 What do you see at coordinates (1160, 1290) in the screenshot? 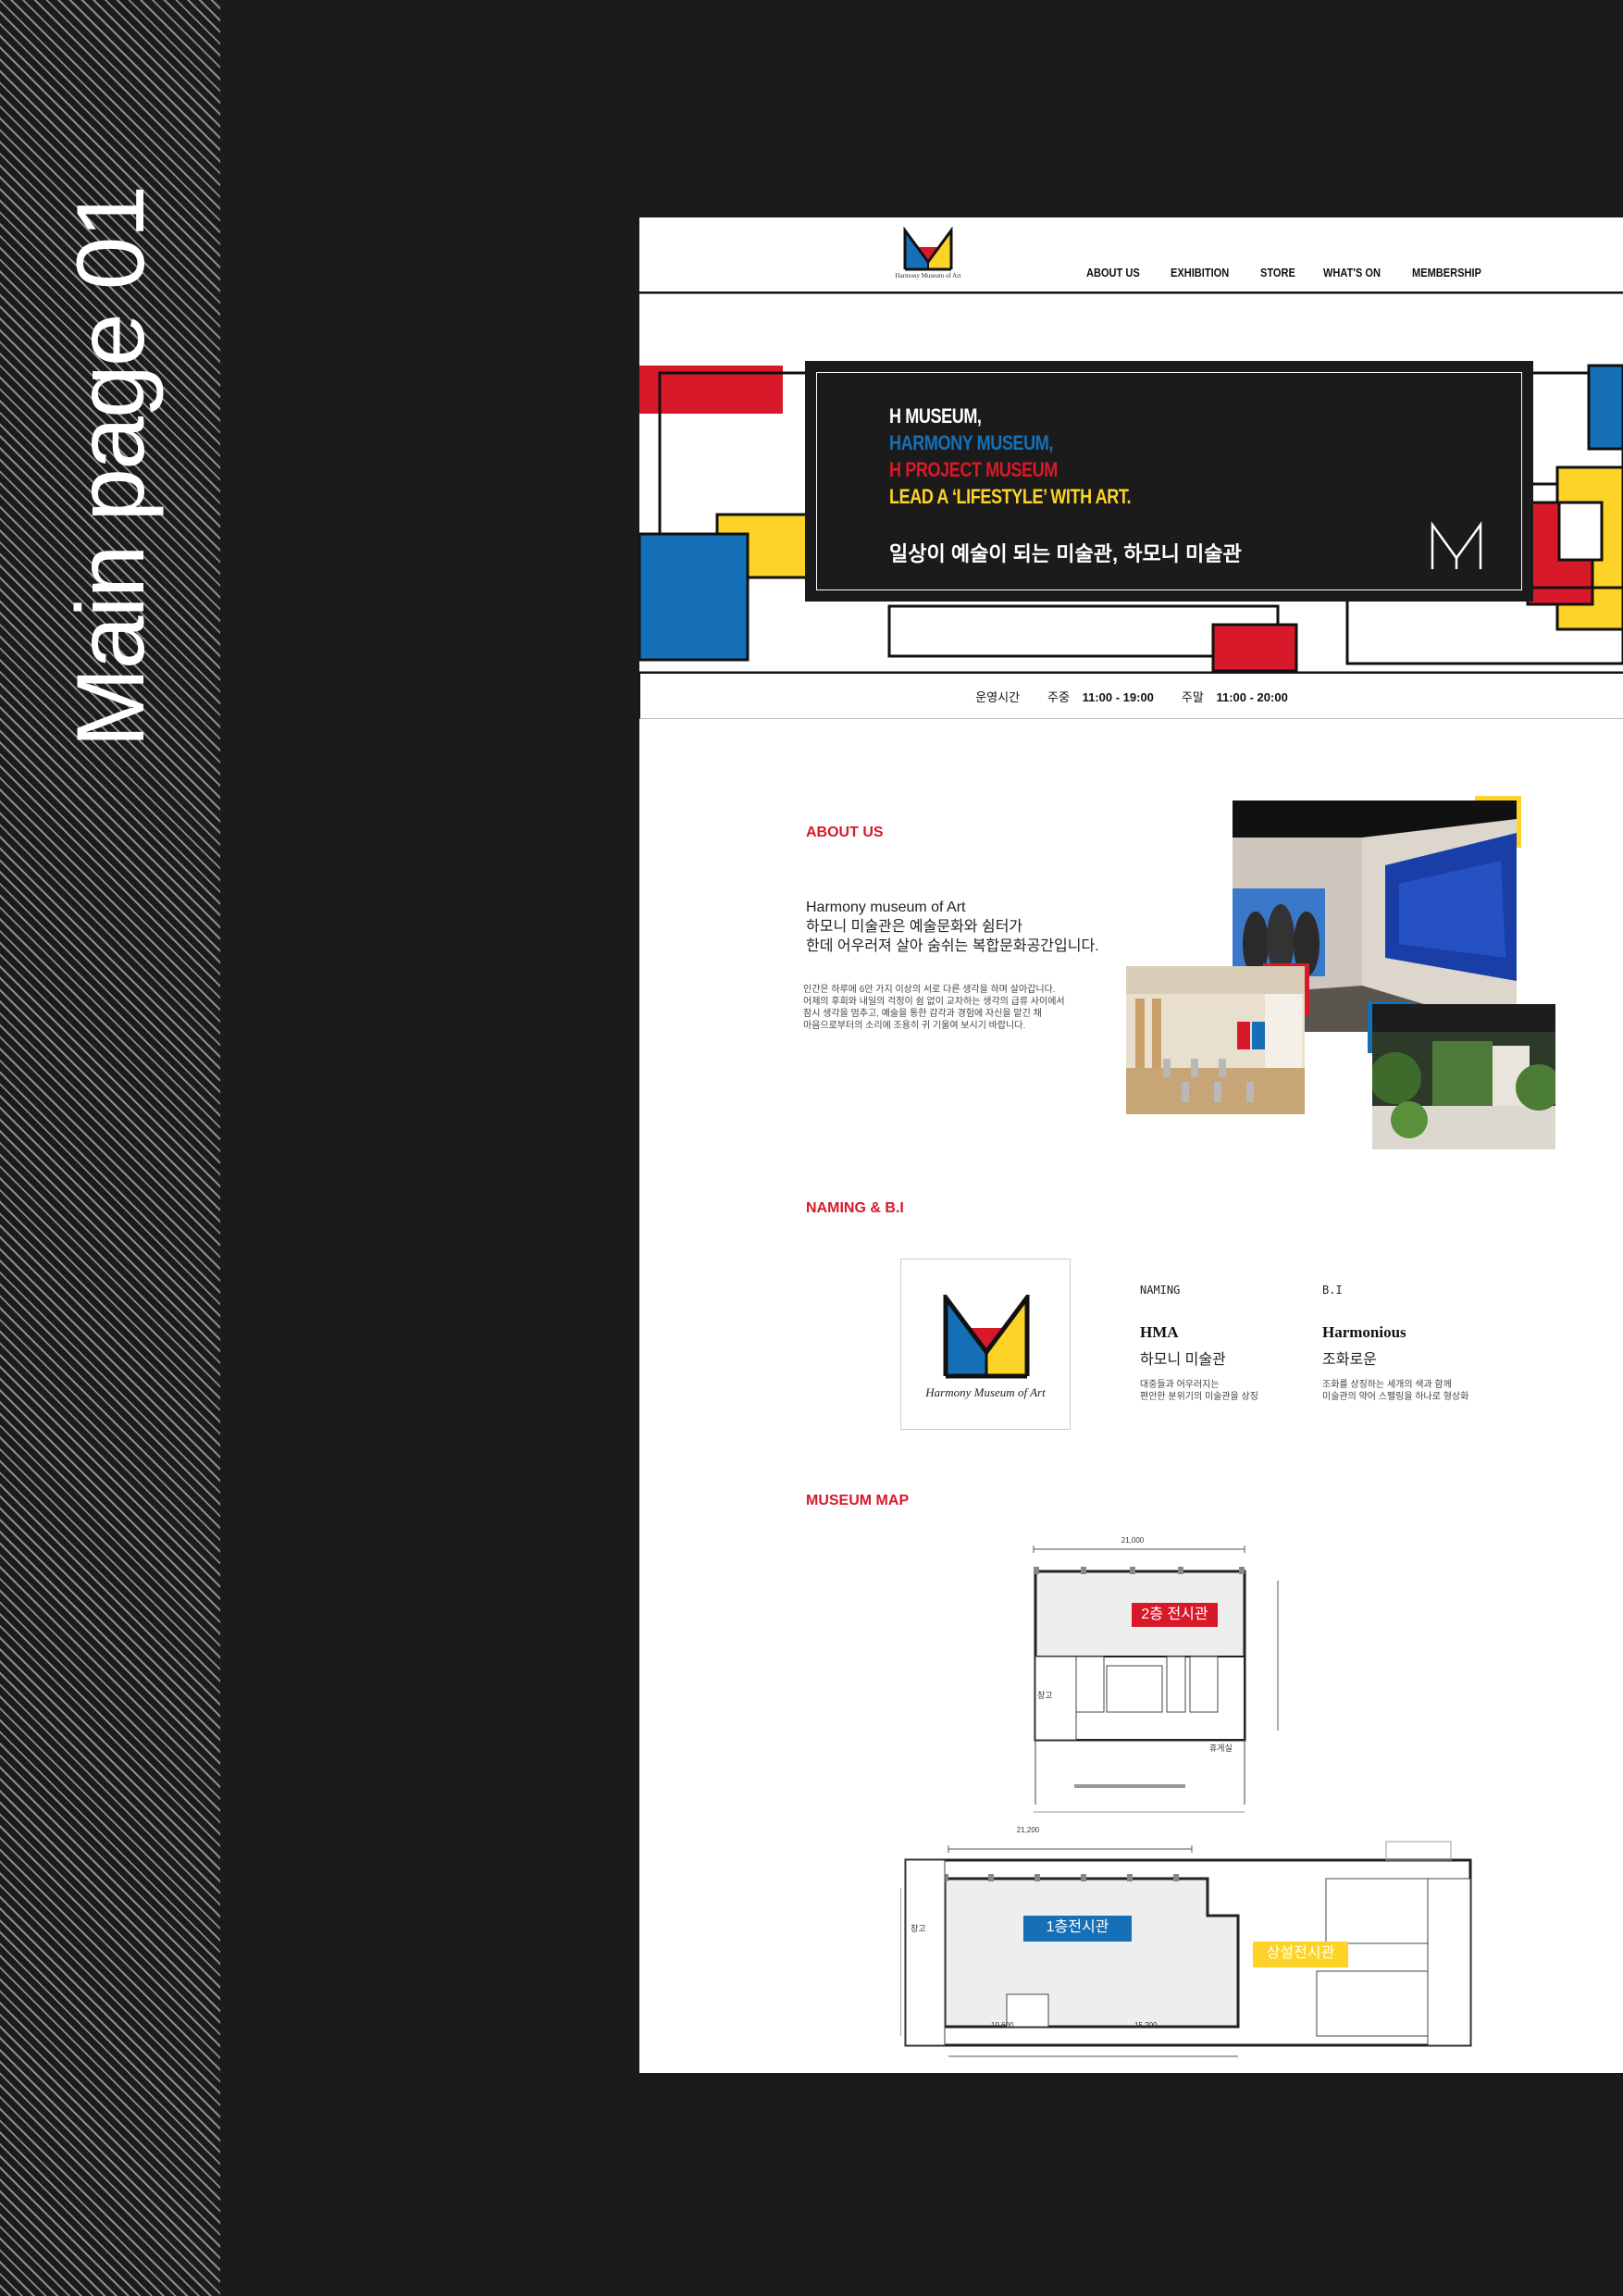
I see `naming-head: NAMING` at bounding box center [1160, 1290].